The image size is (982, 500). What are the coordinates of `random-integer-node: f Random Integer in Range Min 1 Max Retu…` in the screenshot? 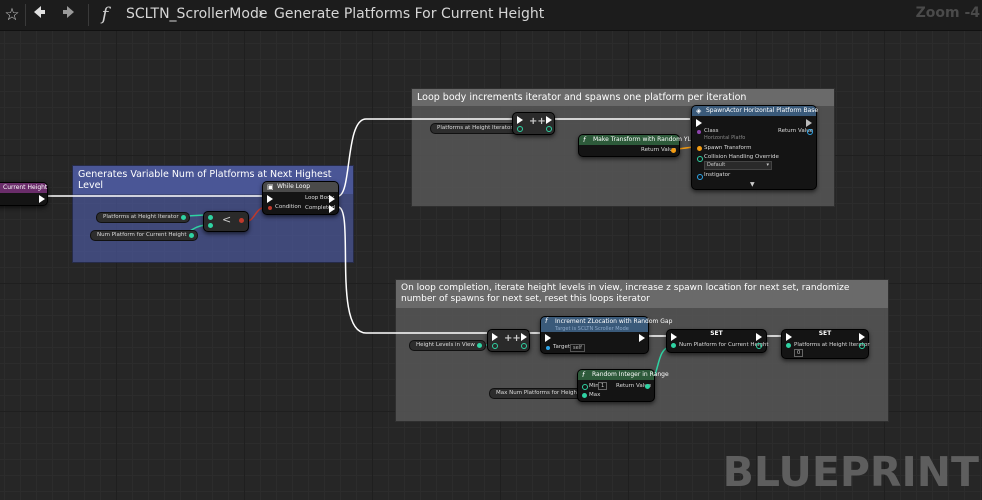 It's located at (623, 385).